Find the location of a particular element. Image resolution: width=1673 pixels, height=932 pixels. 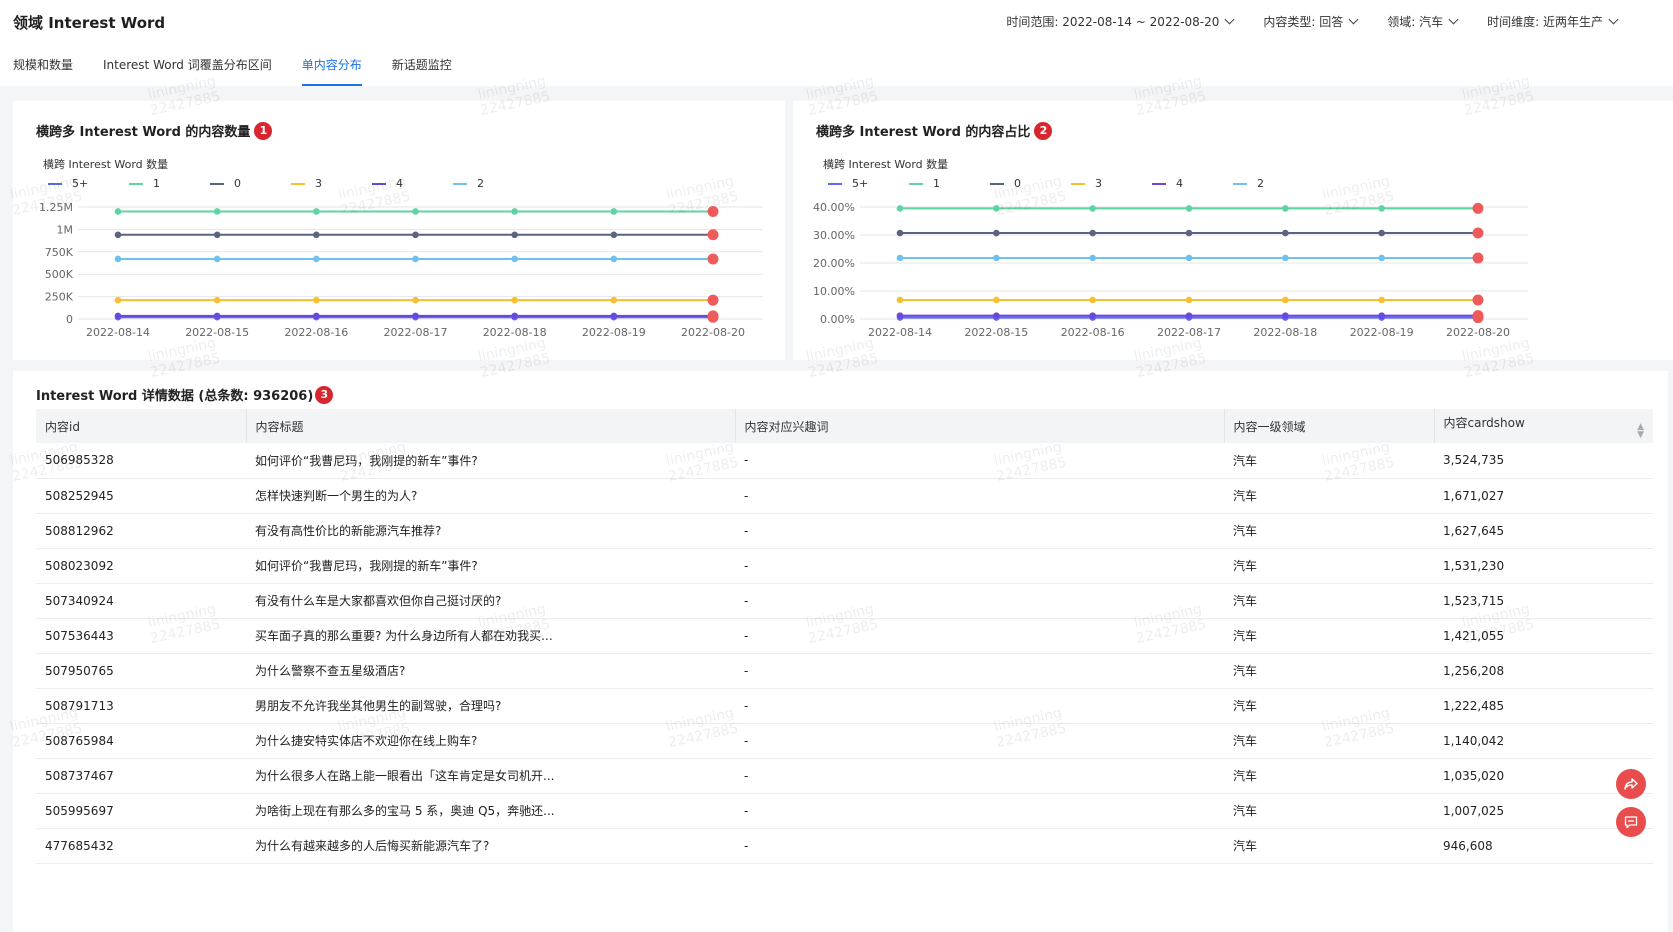

table-row: 508765984 为什么捷安特实体店不欢迎你在线上购车? - 汽车 1,140,042 is located at coordinates (844, 741).